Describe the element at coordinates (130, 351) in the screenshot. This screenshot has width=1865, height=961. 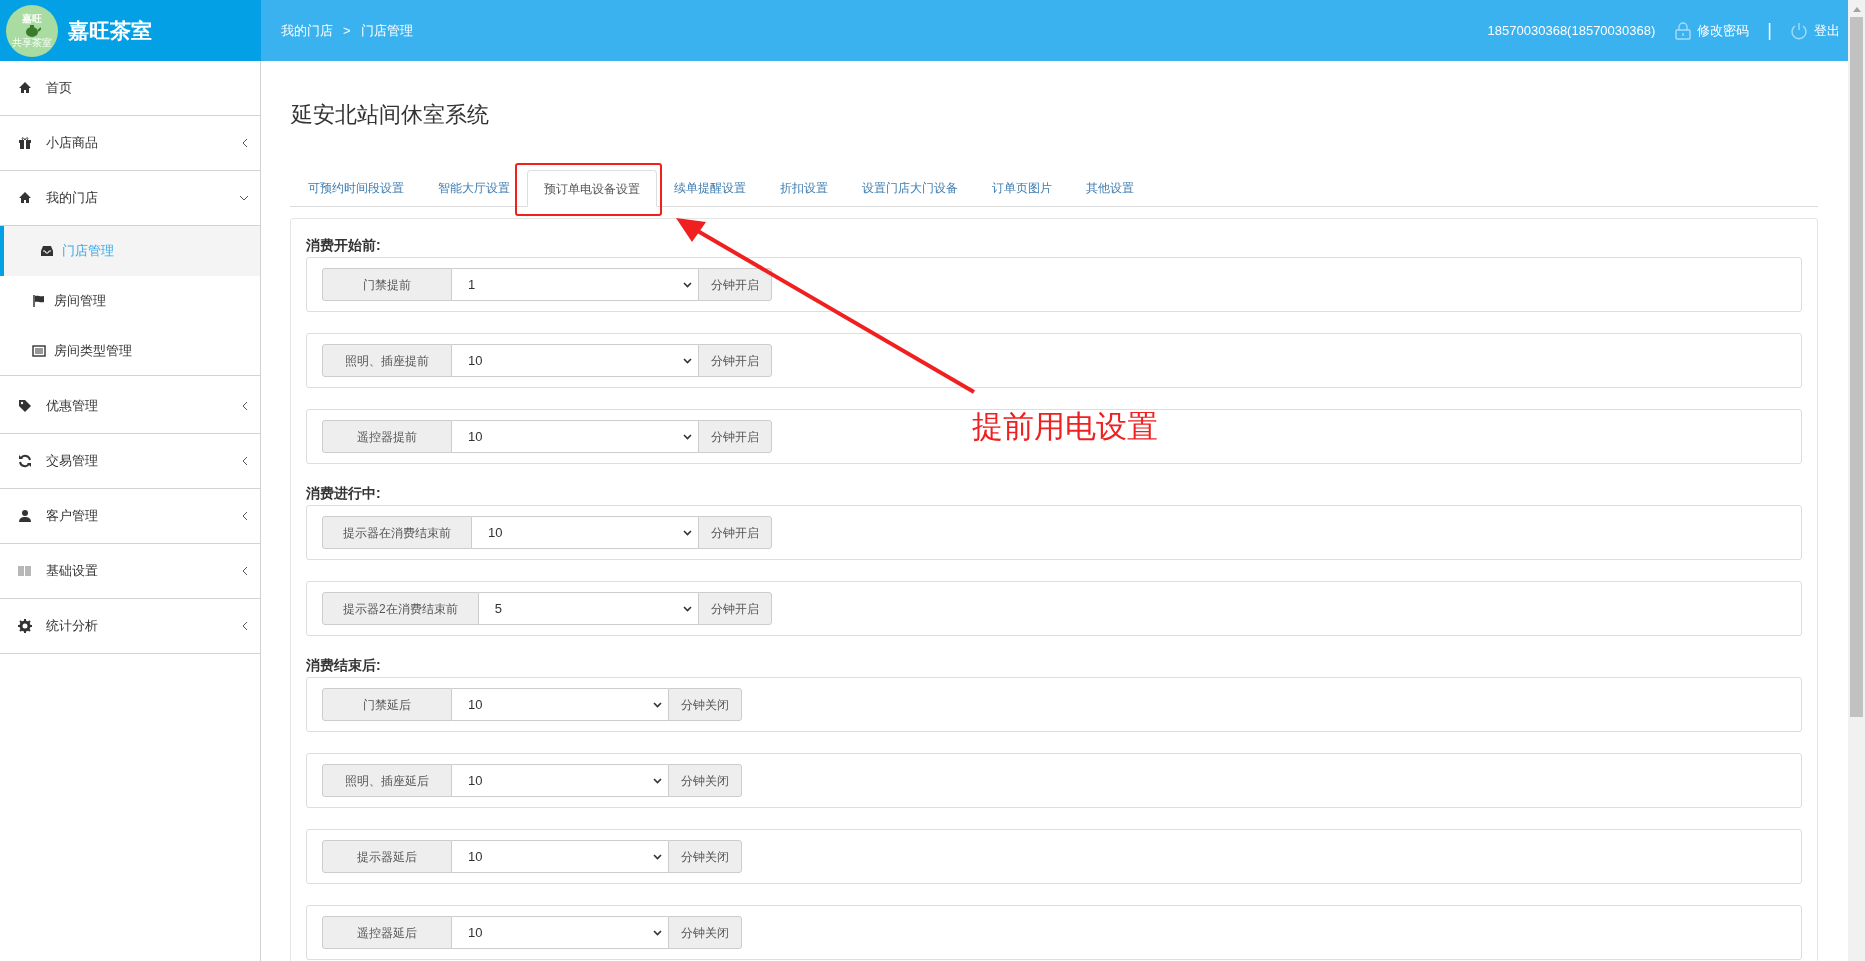
I see `sidebar-subitem: 房间类型管理` at that location.